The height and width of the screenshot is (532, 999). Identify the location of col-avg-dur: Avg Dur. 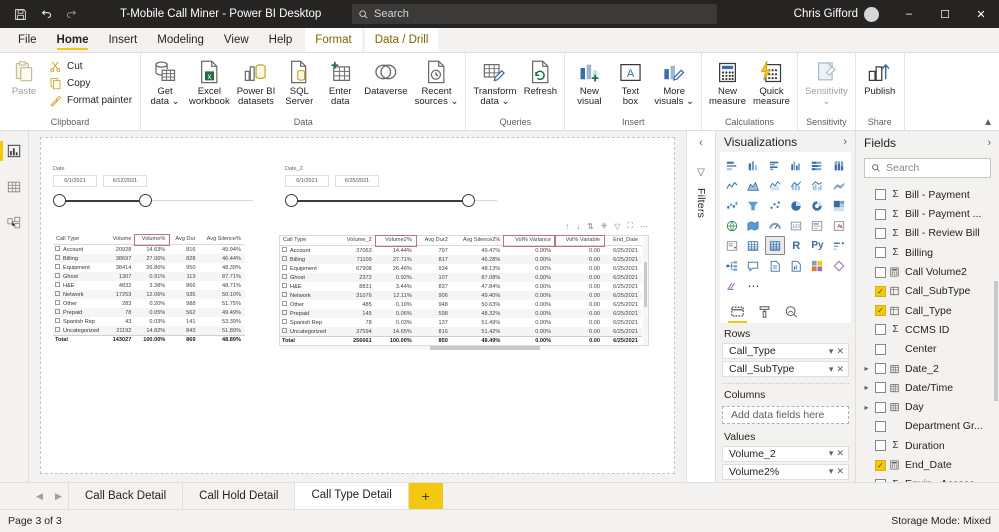
(184, 240).